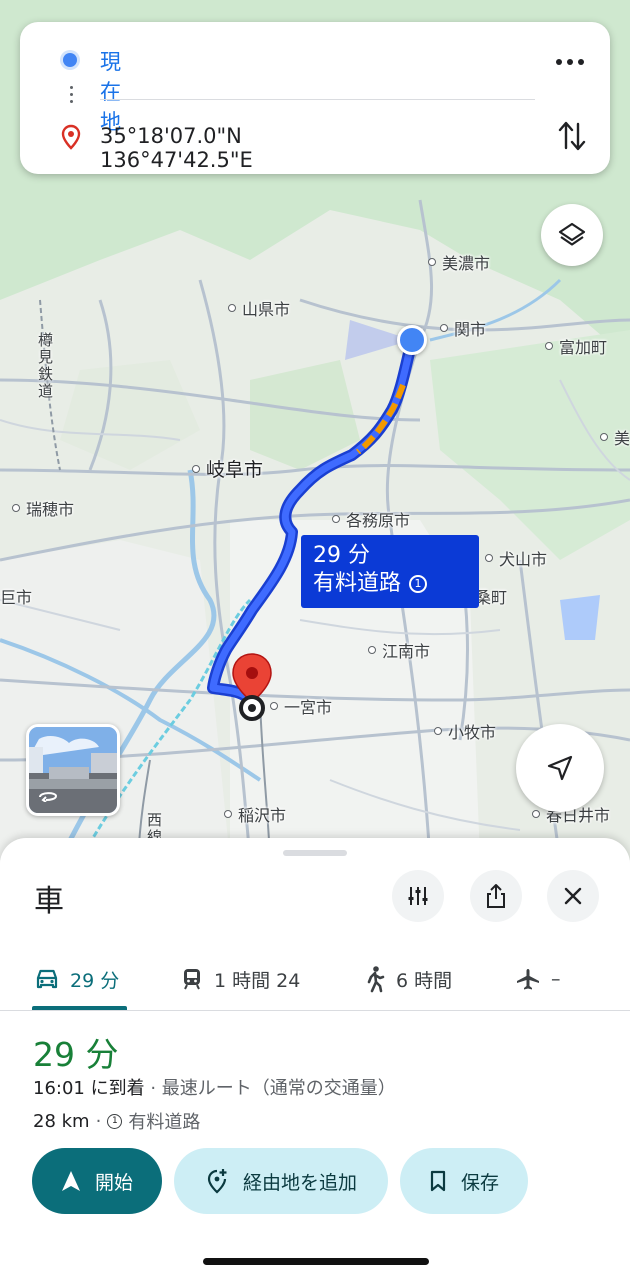 This screenshot has width=630, height=1280. I want to click on place-label: 美, so click(615, 437).